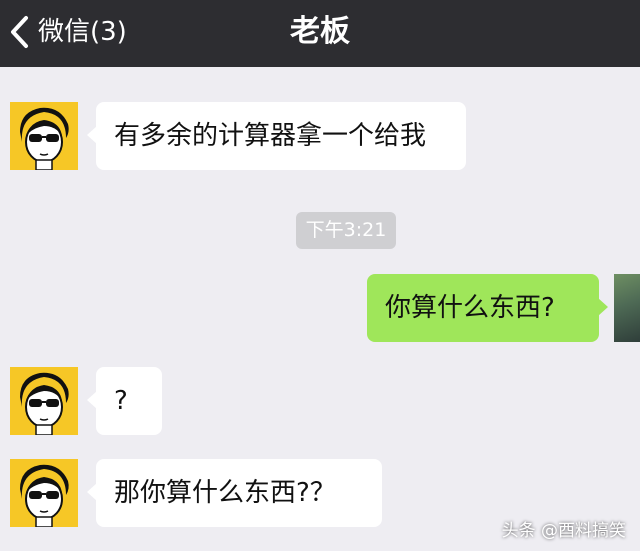 The width and height of the screenshot is (640, 551). Describe the element at coordinates (124, 401) in the screenshot. I see `incoming-message-bubble: ?` at that location.